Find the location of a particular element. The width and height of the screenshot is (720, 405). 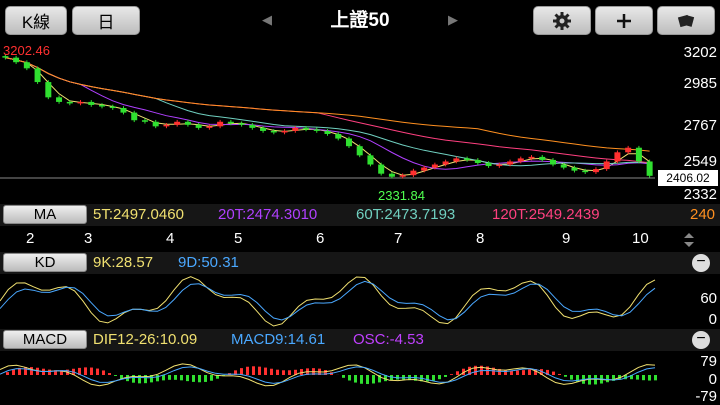

page-title: 上證50 is located at coordinates (360, 21).